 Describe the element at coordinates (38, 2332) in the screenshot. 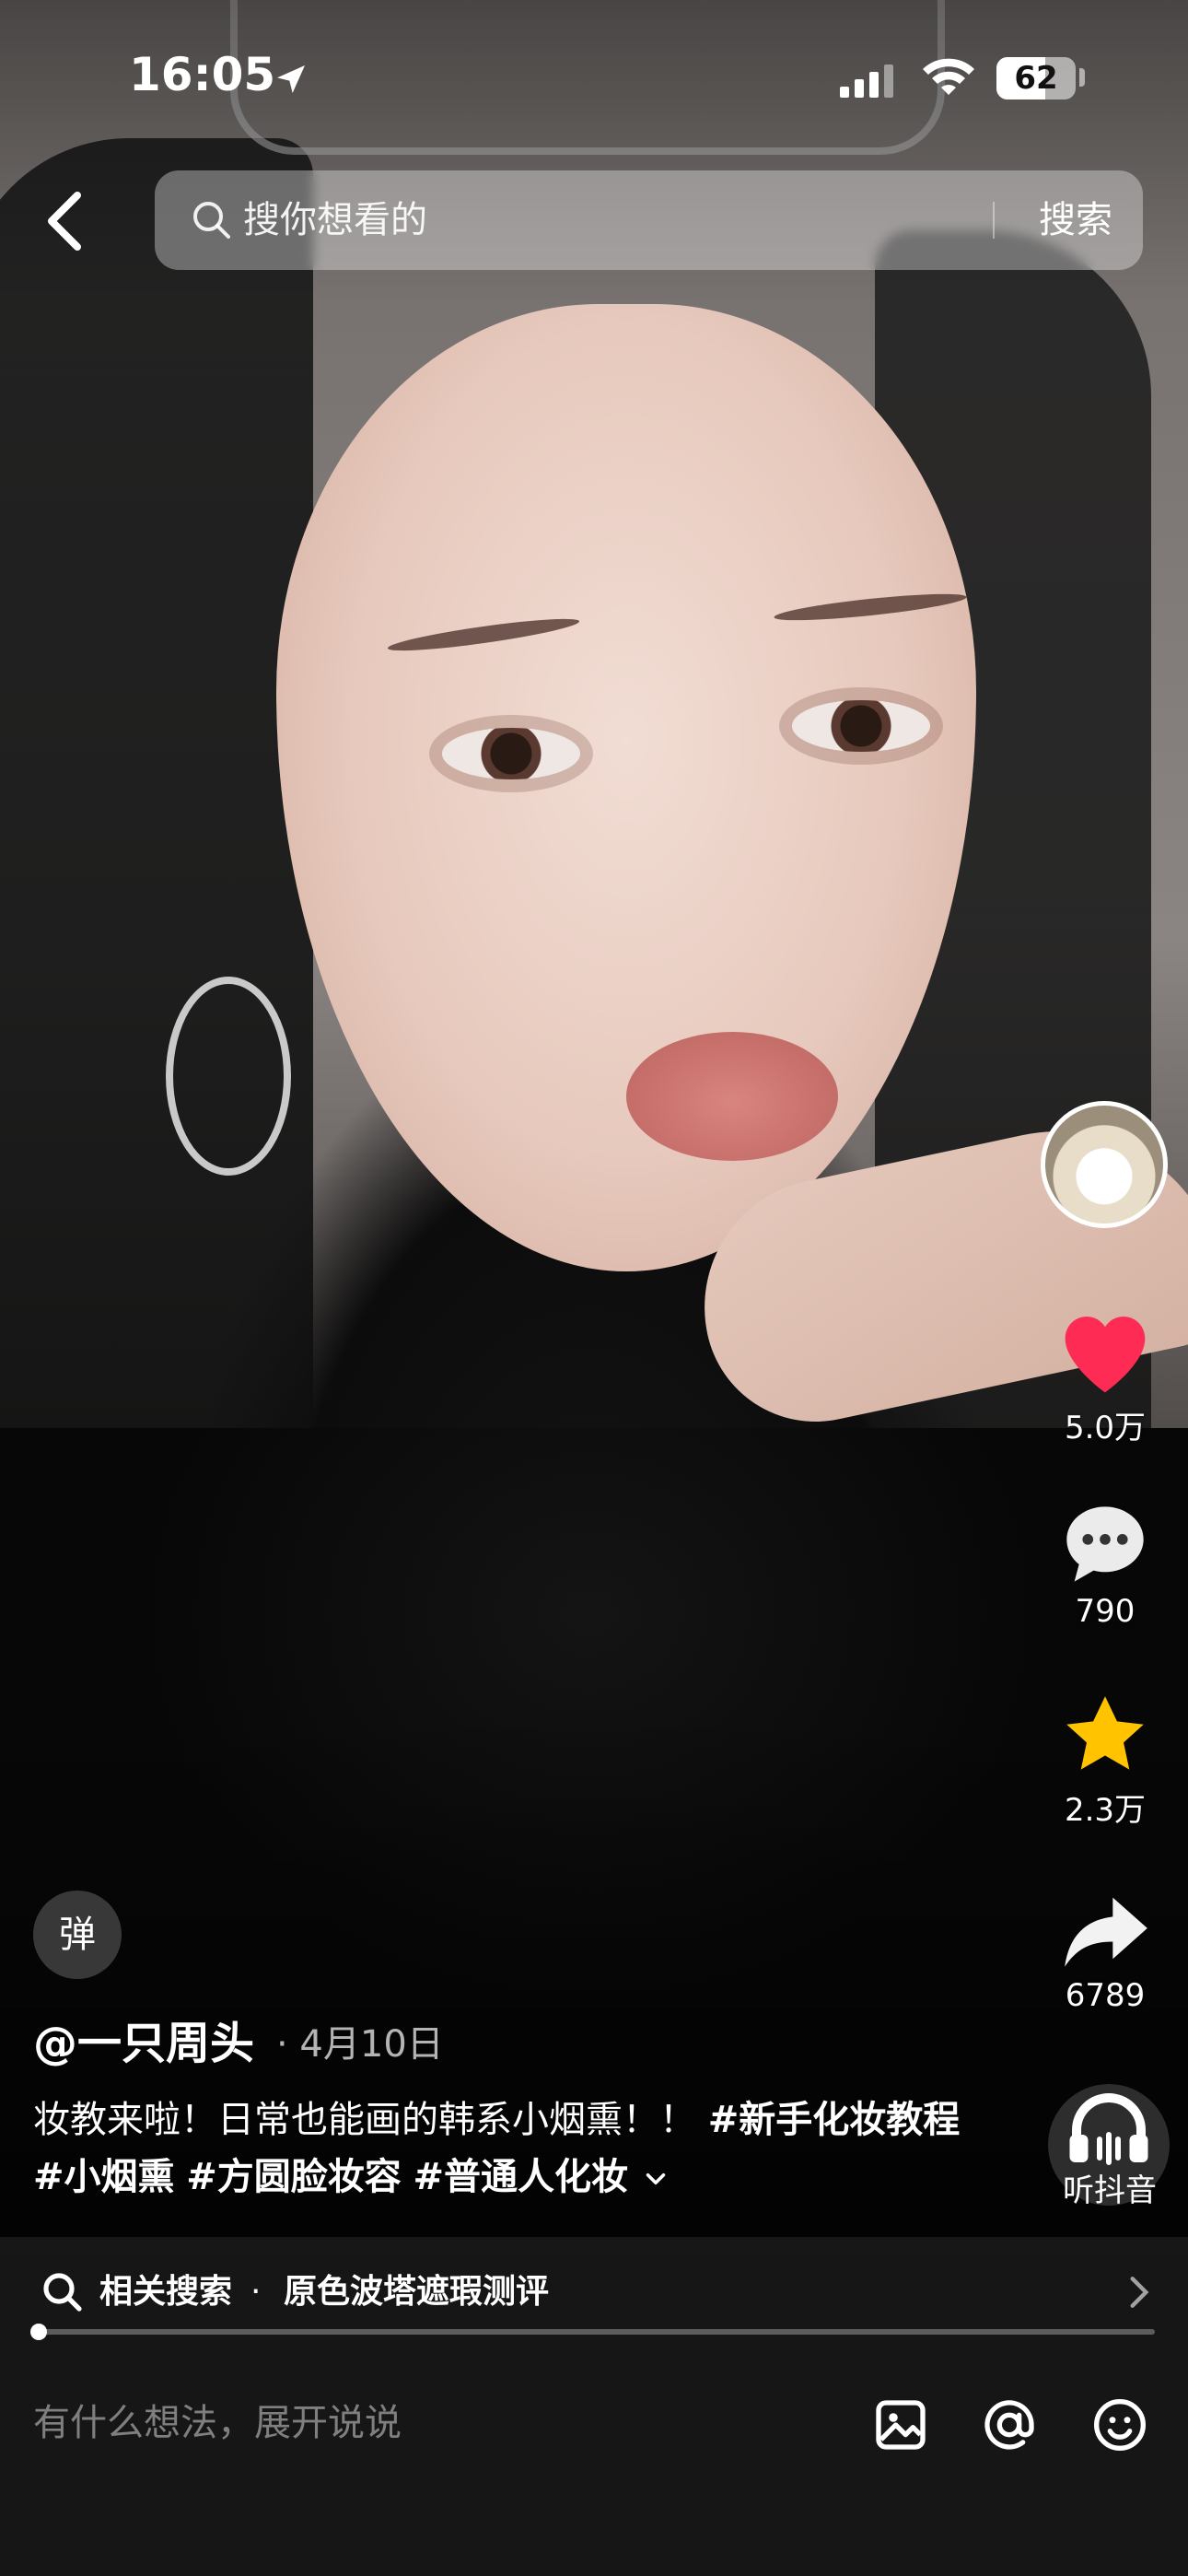

I see `video-progress-handle` at that location.